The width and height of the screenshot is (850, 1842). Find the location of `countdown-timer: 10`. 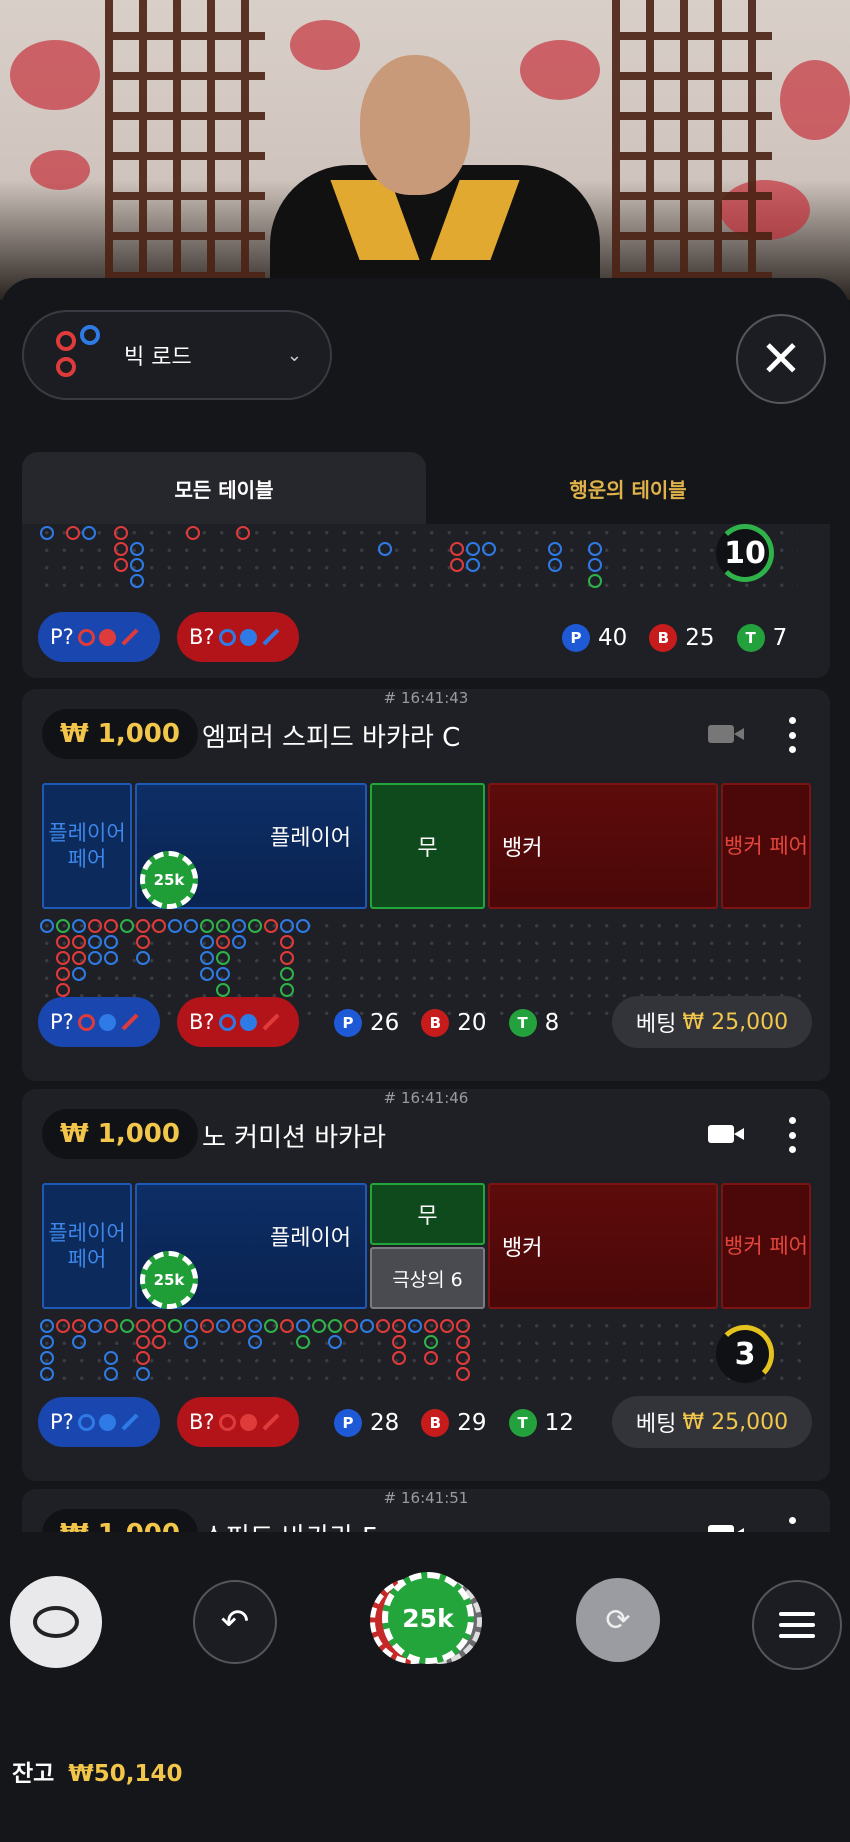

countdown-timer: 10 is located at coordinates (745, 553).